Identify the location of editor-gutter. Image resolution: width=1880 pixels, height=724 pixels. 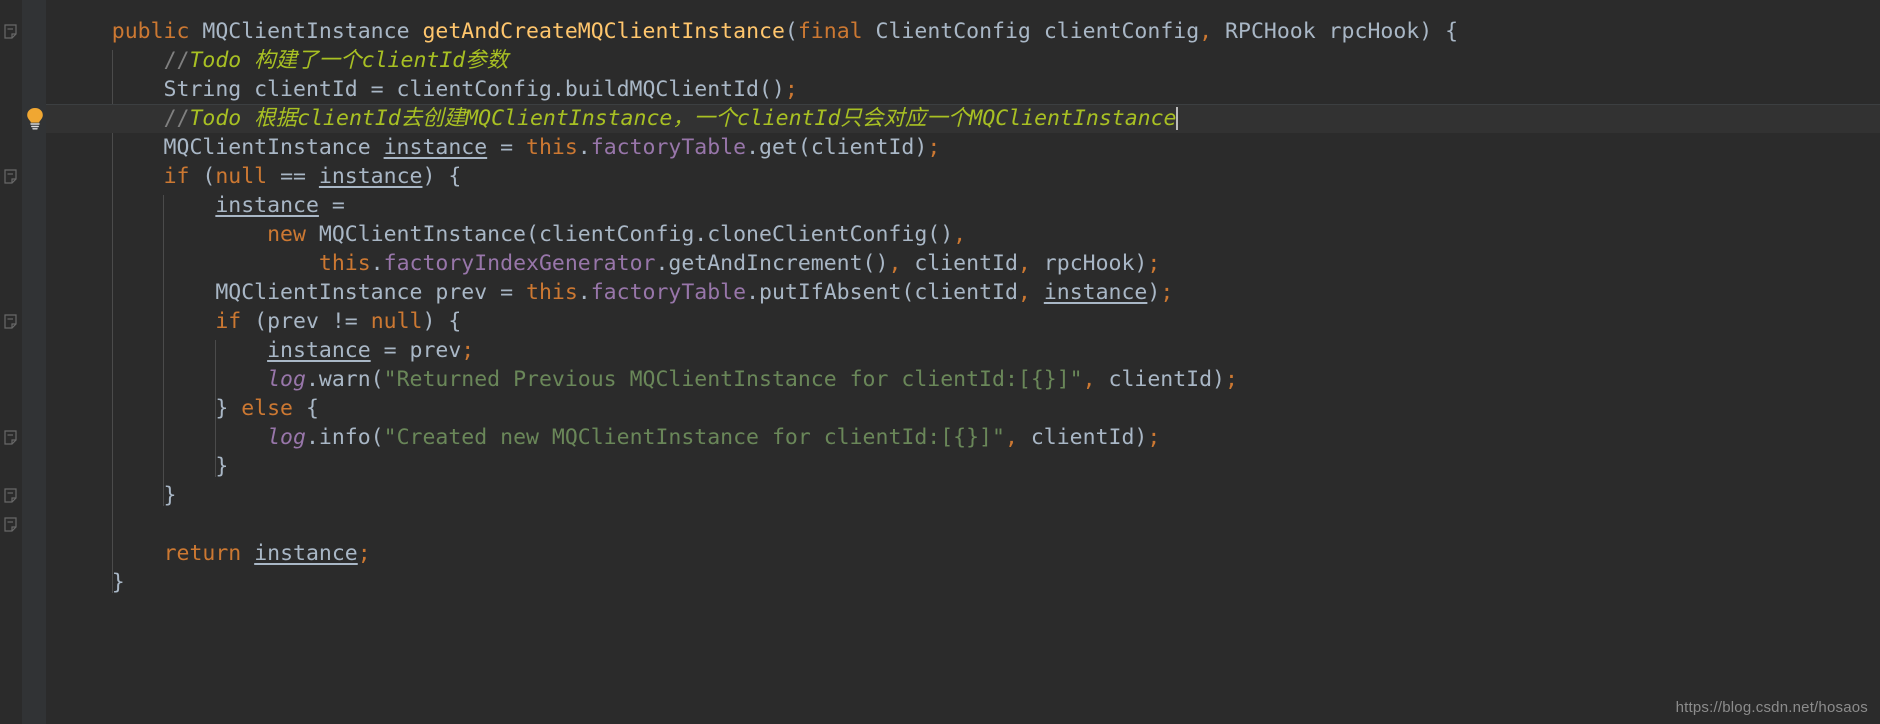
(23, 362).